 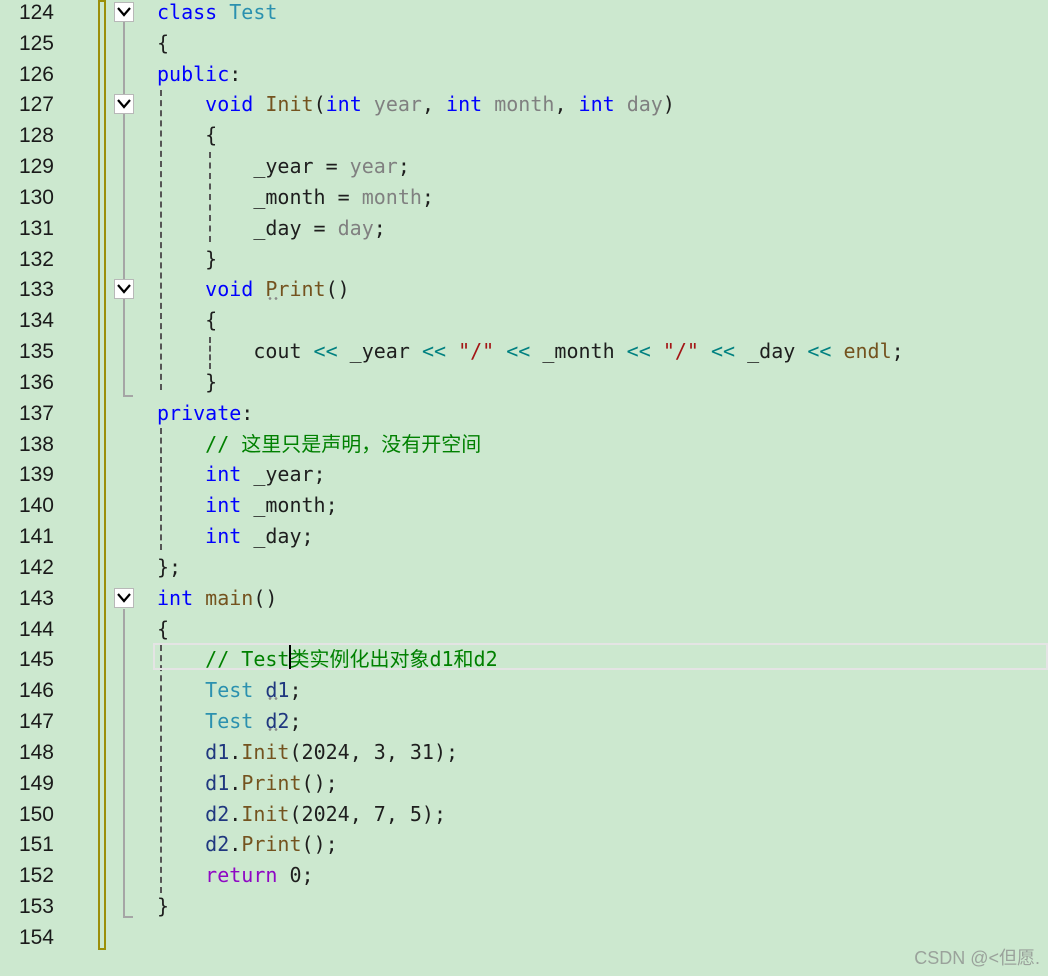 I want to click on code-line: 136 }, so click(x=524, y=382).